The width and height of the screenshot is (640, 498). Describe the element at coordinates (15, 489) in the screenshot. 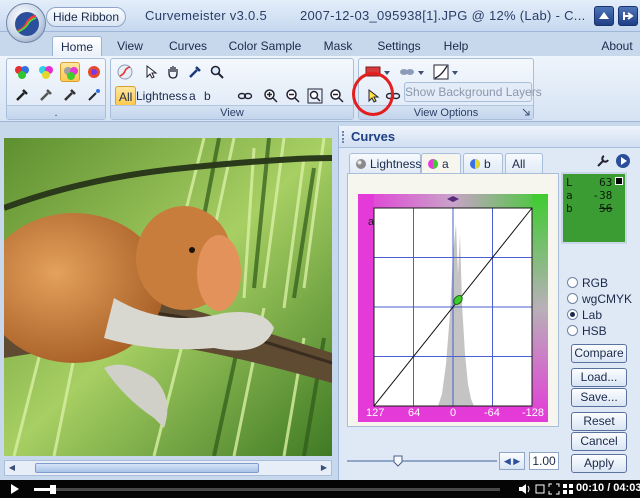

I see `play-icon` at that location.